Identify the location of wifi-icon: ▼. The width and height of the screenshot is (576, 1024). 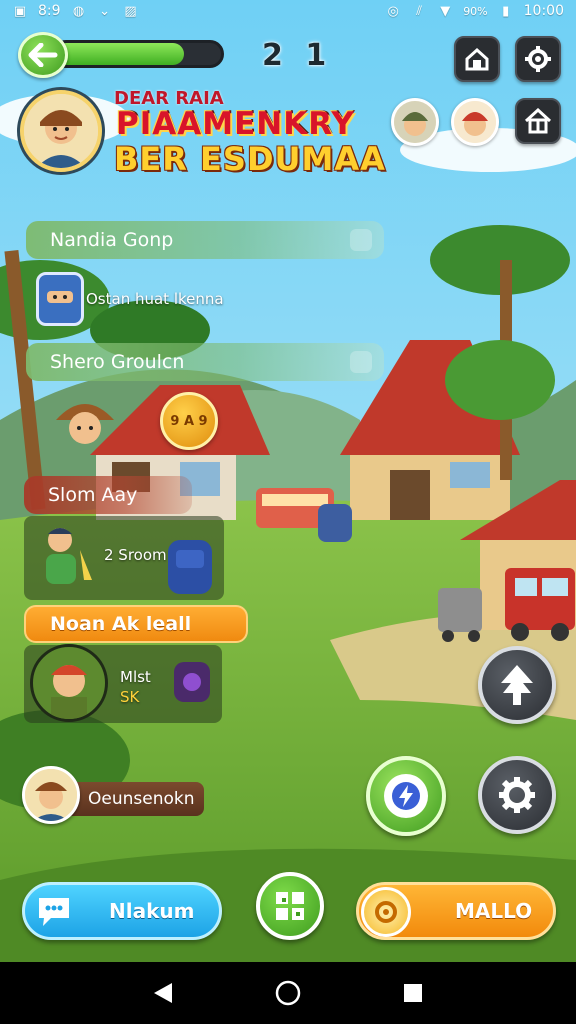
(445, 11).